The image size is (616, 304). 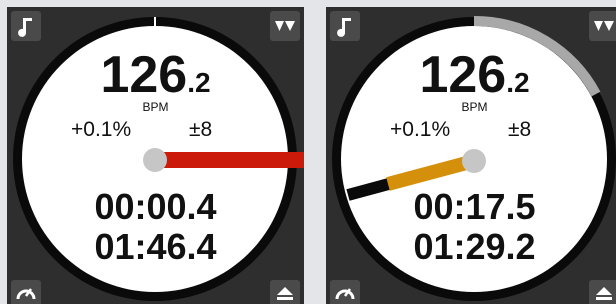 I want to click on remaining-time: 01:29.2, so click(x=474, y=246).